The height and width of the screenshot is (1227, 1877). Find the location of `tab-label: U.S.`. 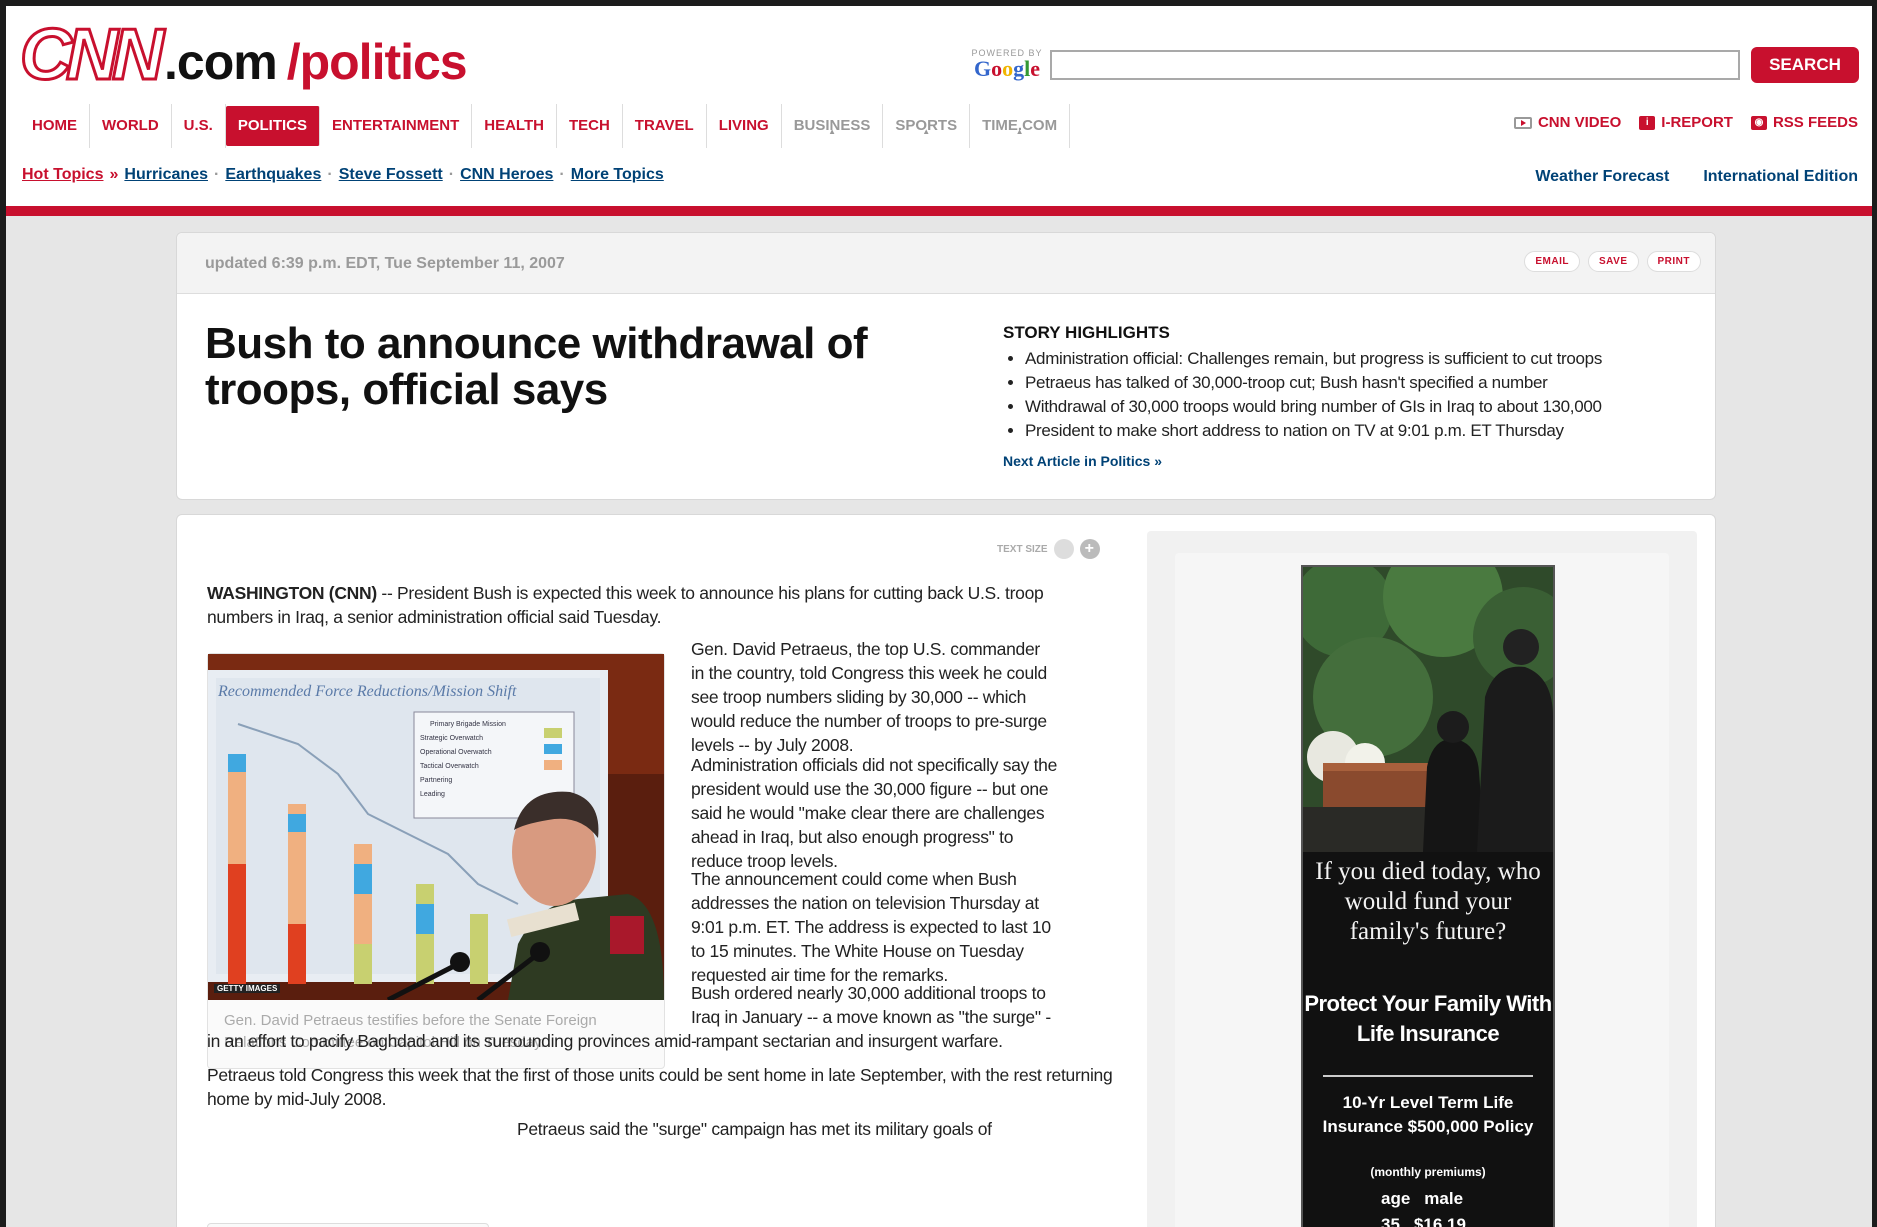

tab-label: U.S. is located at coordinates (198, 125).